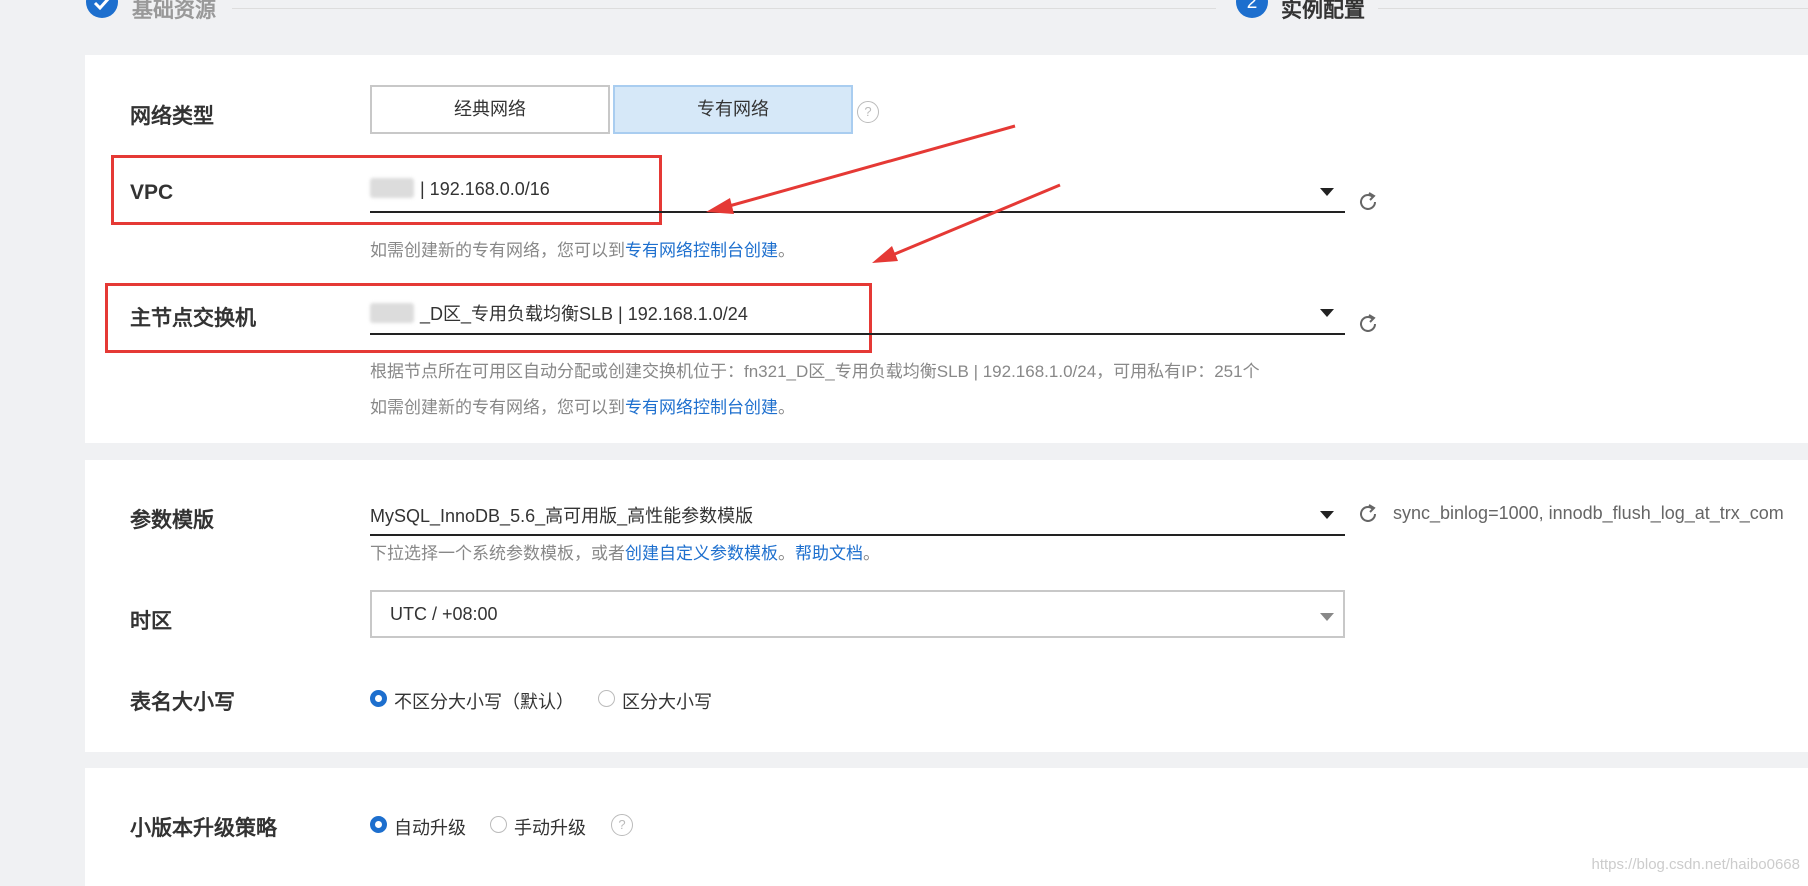 This screenshot has width=1808, height=886. I want to click on template-select-underline, so click(857, 535).